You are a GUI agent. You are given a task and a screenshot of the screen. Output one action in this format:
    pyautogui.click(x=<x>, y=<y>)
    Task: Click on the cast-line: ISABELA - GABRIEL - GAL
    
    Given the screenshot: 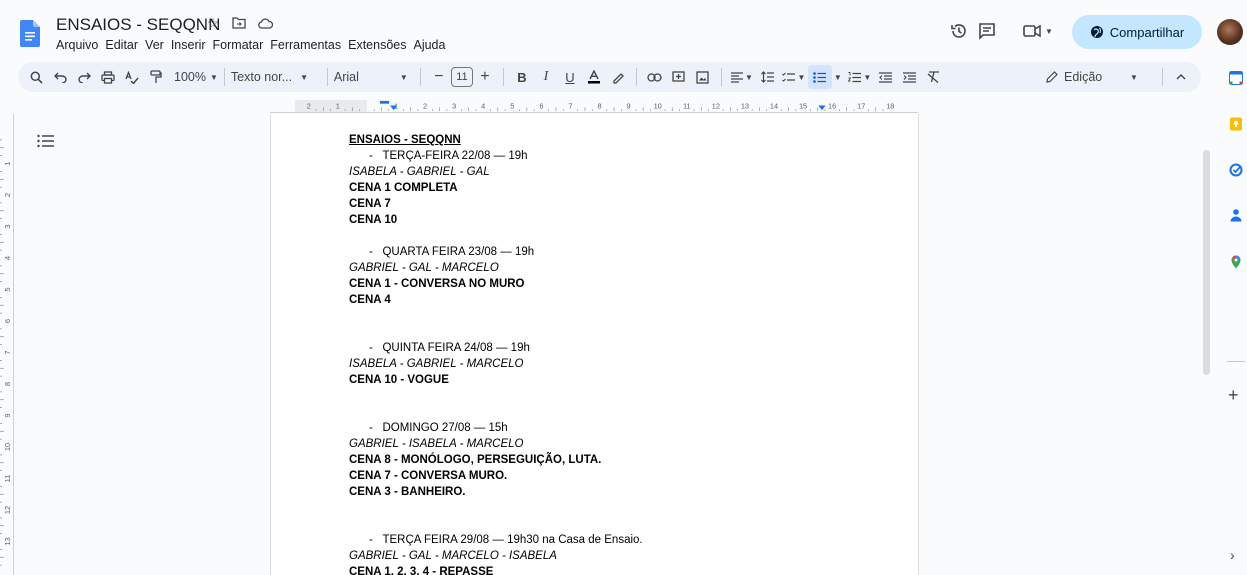 What is the action you would take?
    pyautogui.click(x=419, y=172)
    